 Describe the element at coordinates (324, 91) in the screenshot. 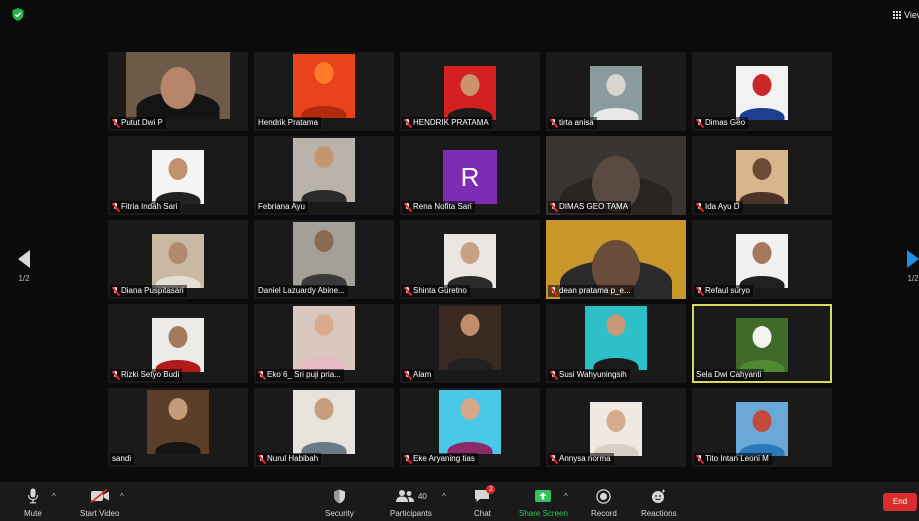

I see `participant-tile: Hendrik Pratama` at that location.